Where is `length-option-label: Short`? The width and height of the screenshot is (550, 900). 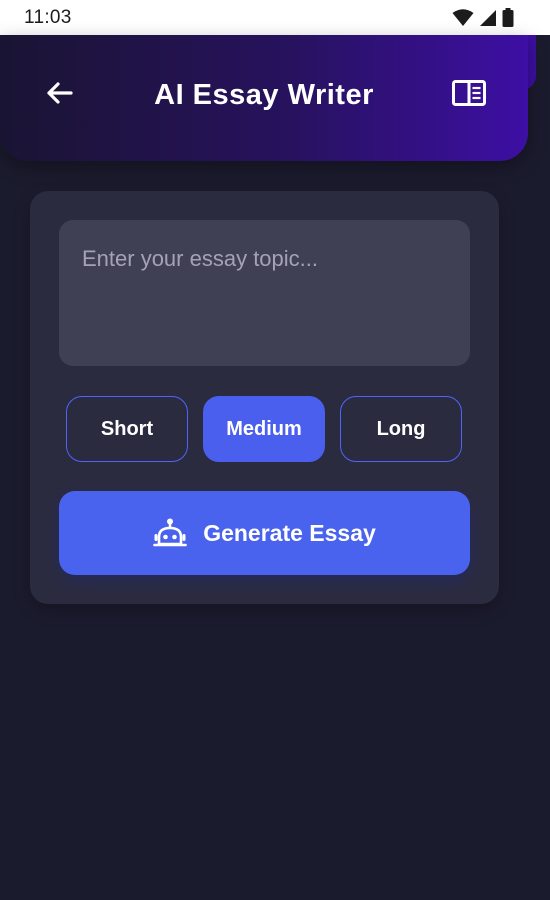
length-option-label: Short is located at coordinates (127, 428).